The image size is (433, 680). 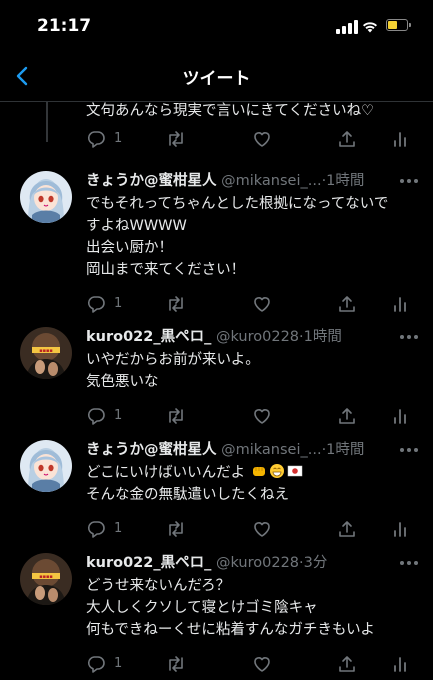 What do you see at coordinates (370, 27) in the screenshot?
I see `wifi-icon` at bounding box center [370, 27].